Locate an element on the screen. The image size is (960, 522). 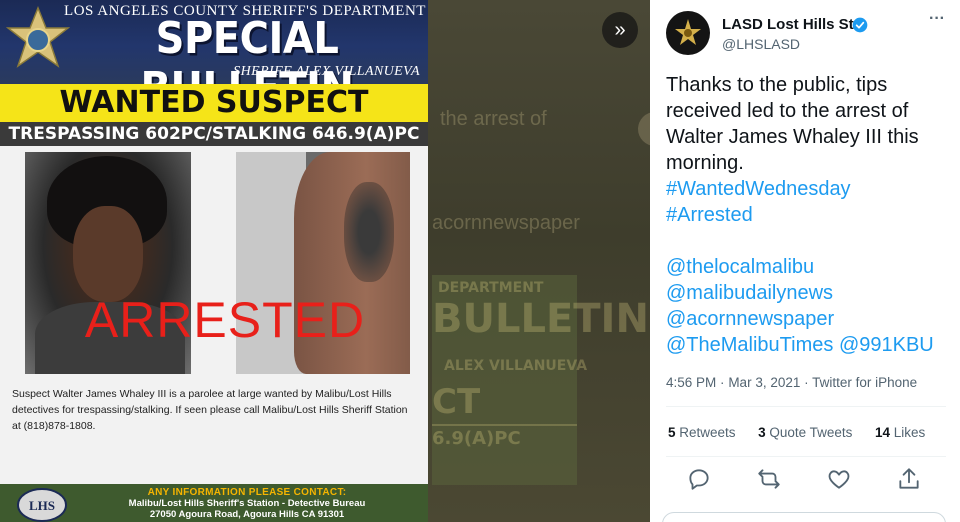
retweets-stat: 5 Retweets is located at coordinates (702, 432).